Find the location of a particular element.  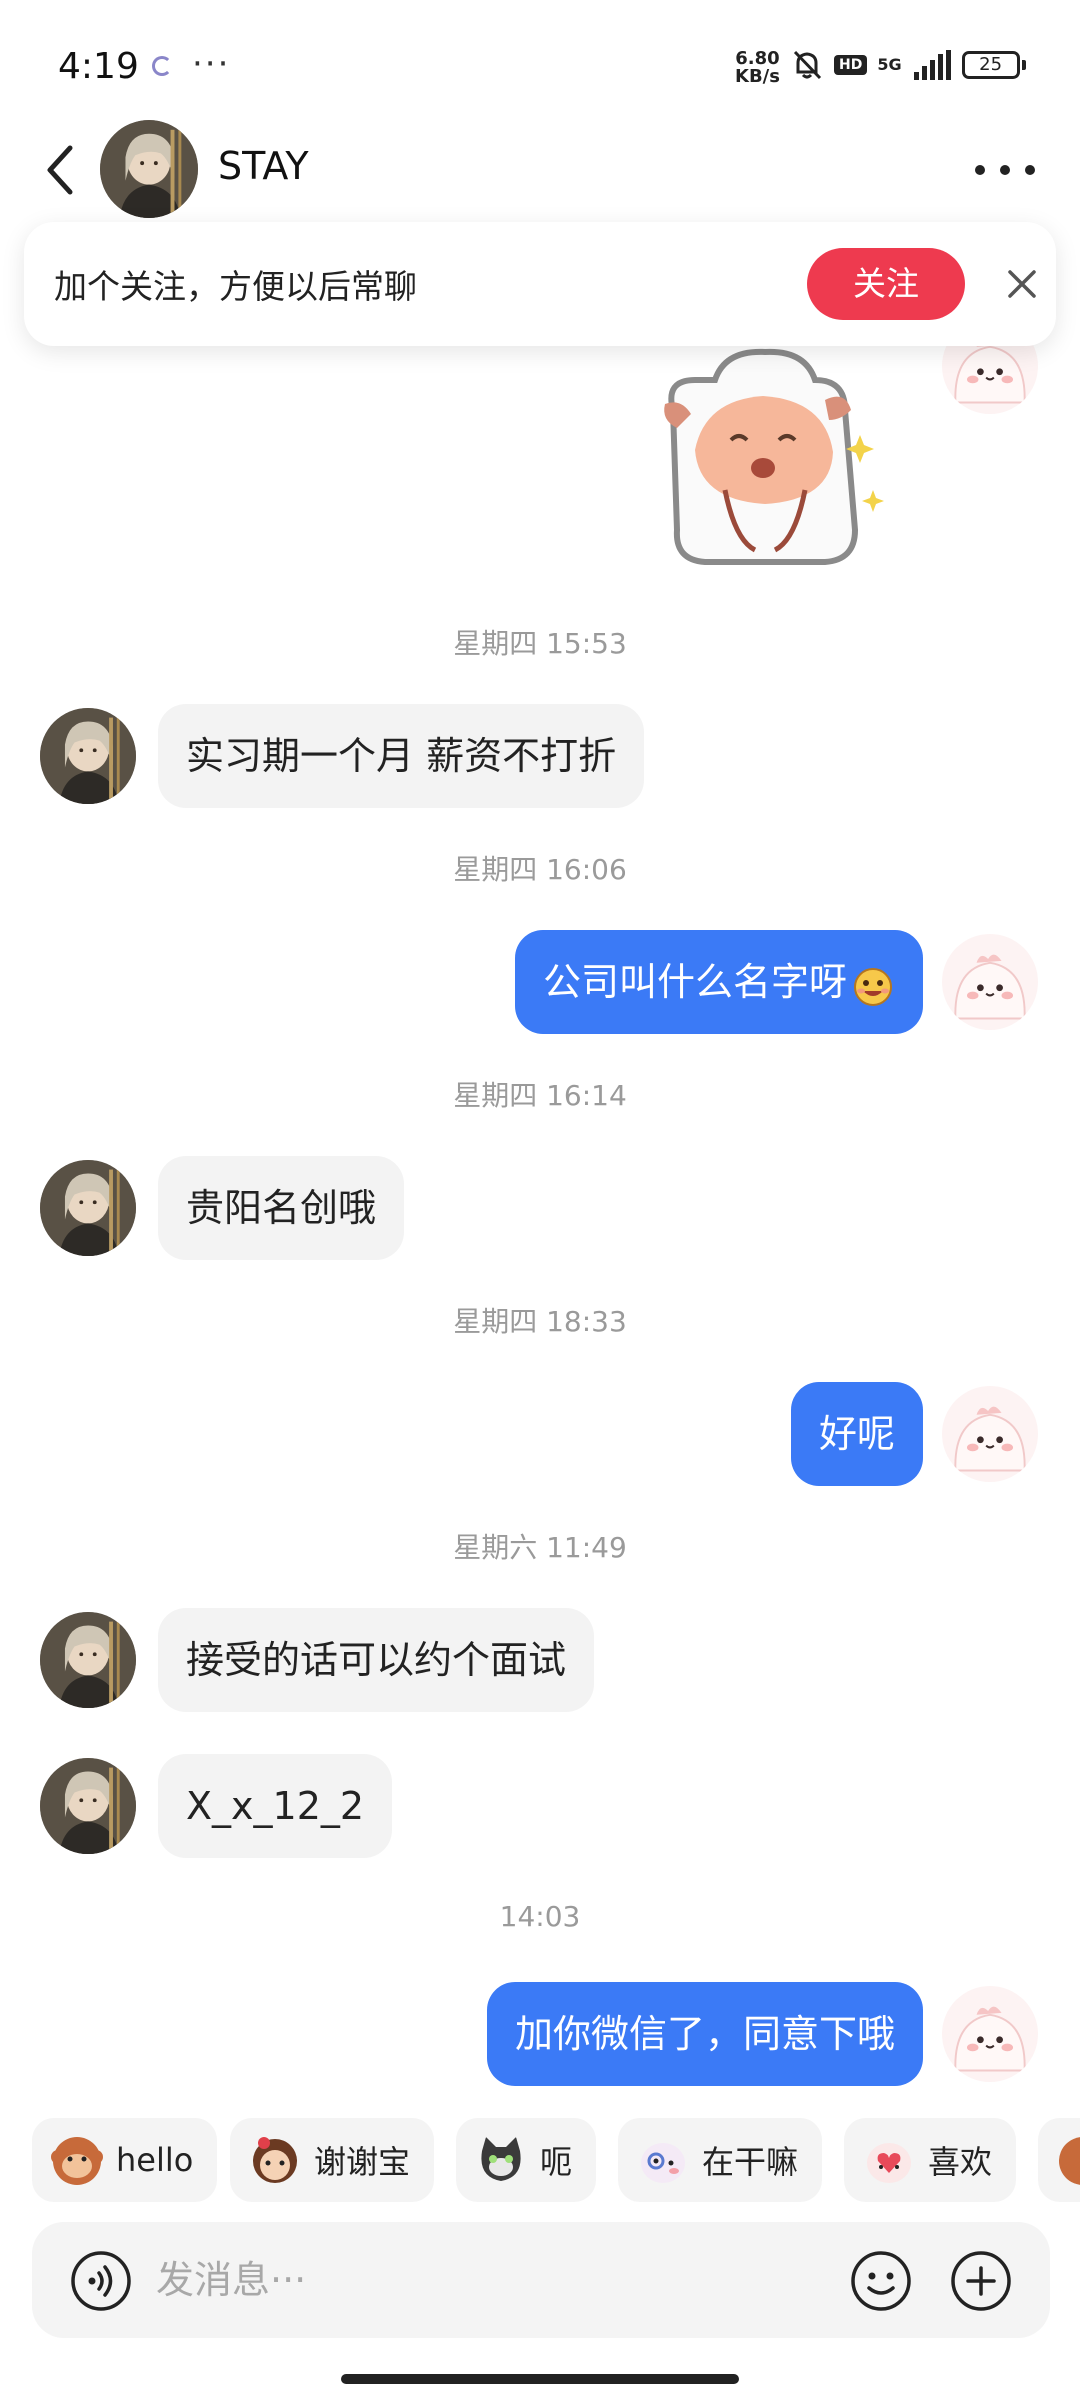

message-input-bar is located at coordinates (541, 2280).